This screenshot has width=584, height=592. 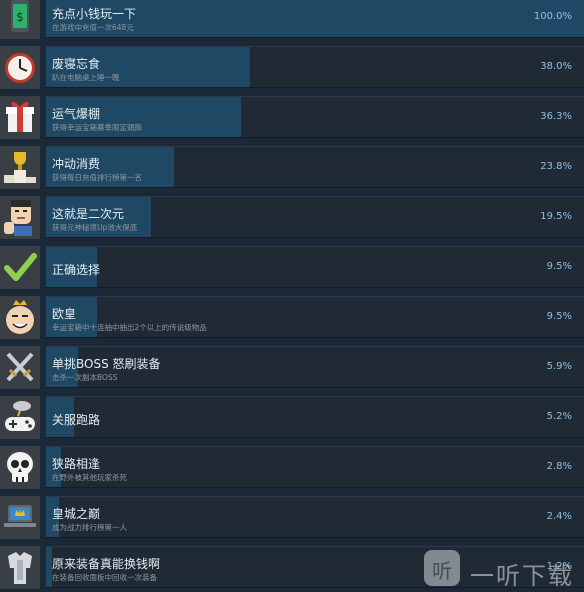 What do you see at coordinates (20, 567) in the screenshot?
I see `armor-icon` at bounding box center [20, 567].